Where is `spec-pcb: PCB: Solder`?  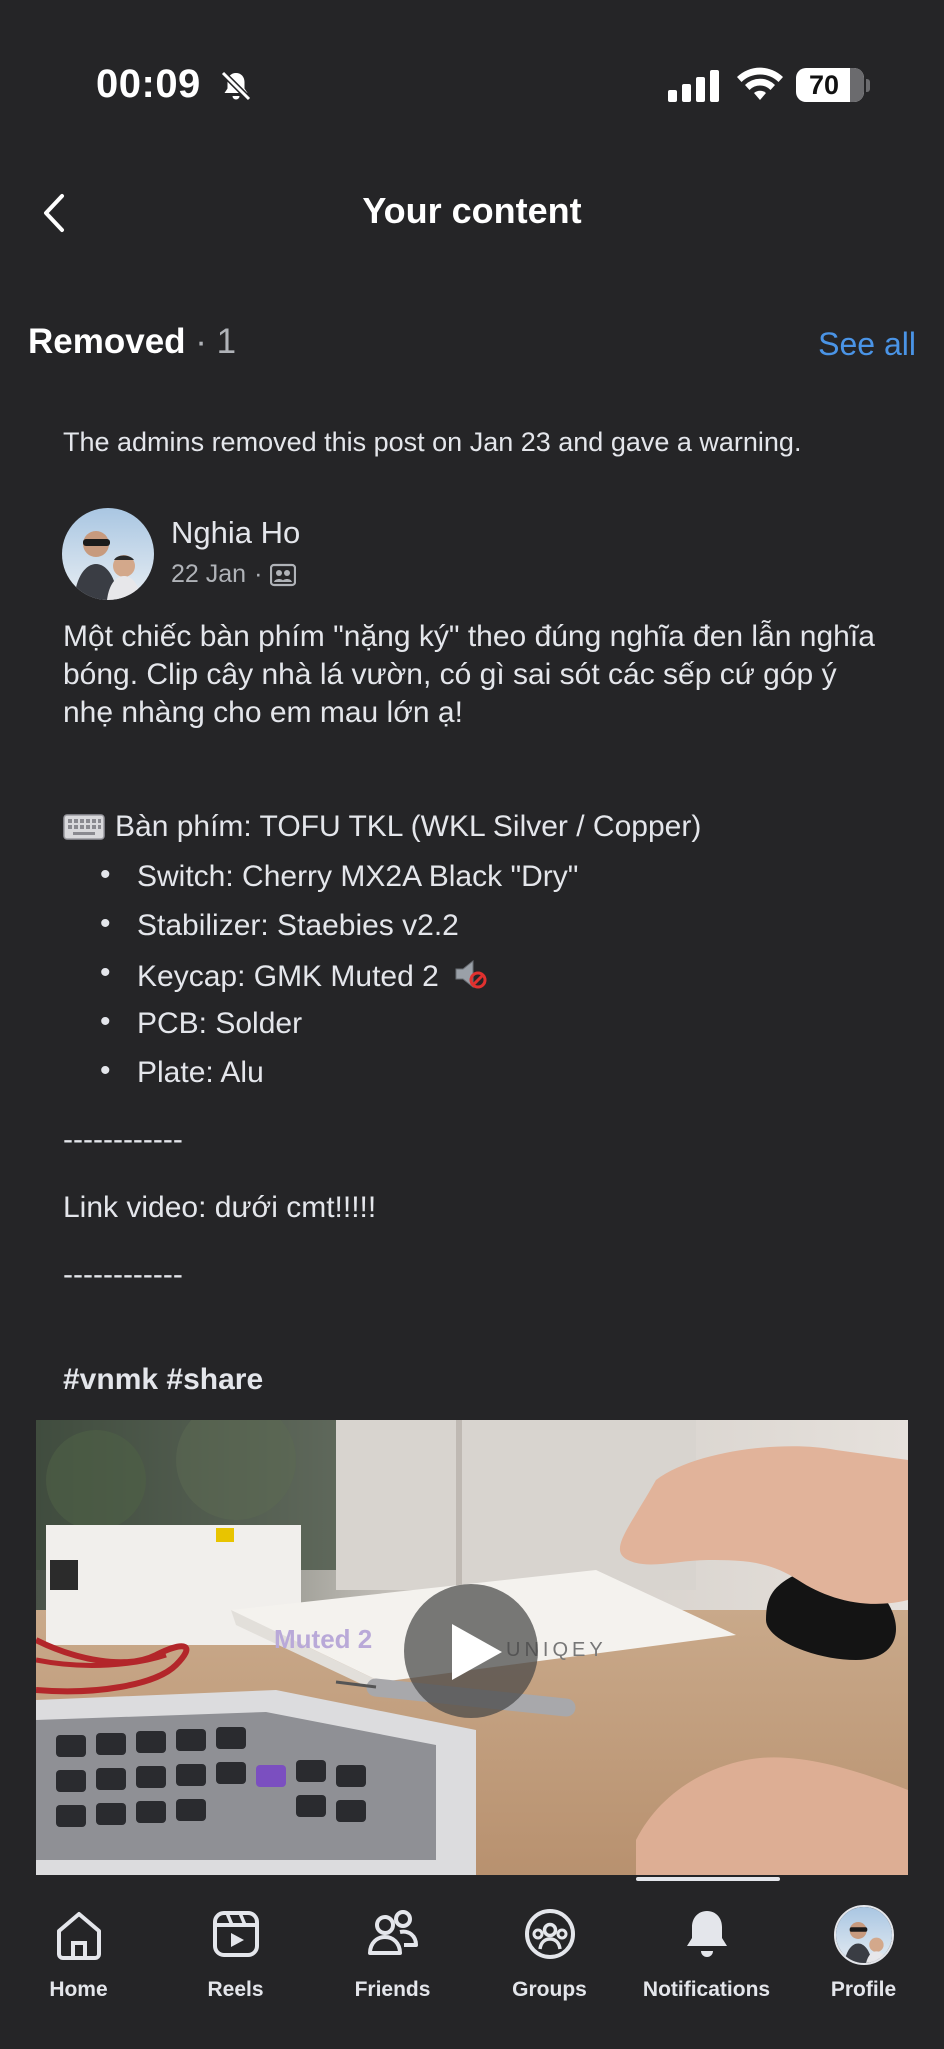
spec-pcb: PCB: Solder is located at coordinates (220, 1023).